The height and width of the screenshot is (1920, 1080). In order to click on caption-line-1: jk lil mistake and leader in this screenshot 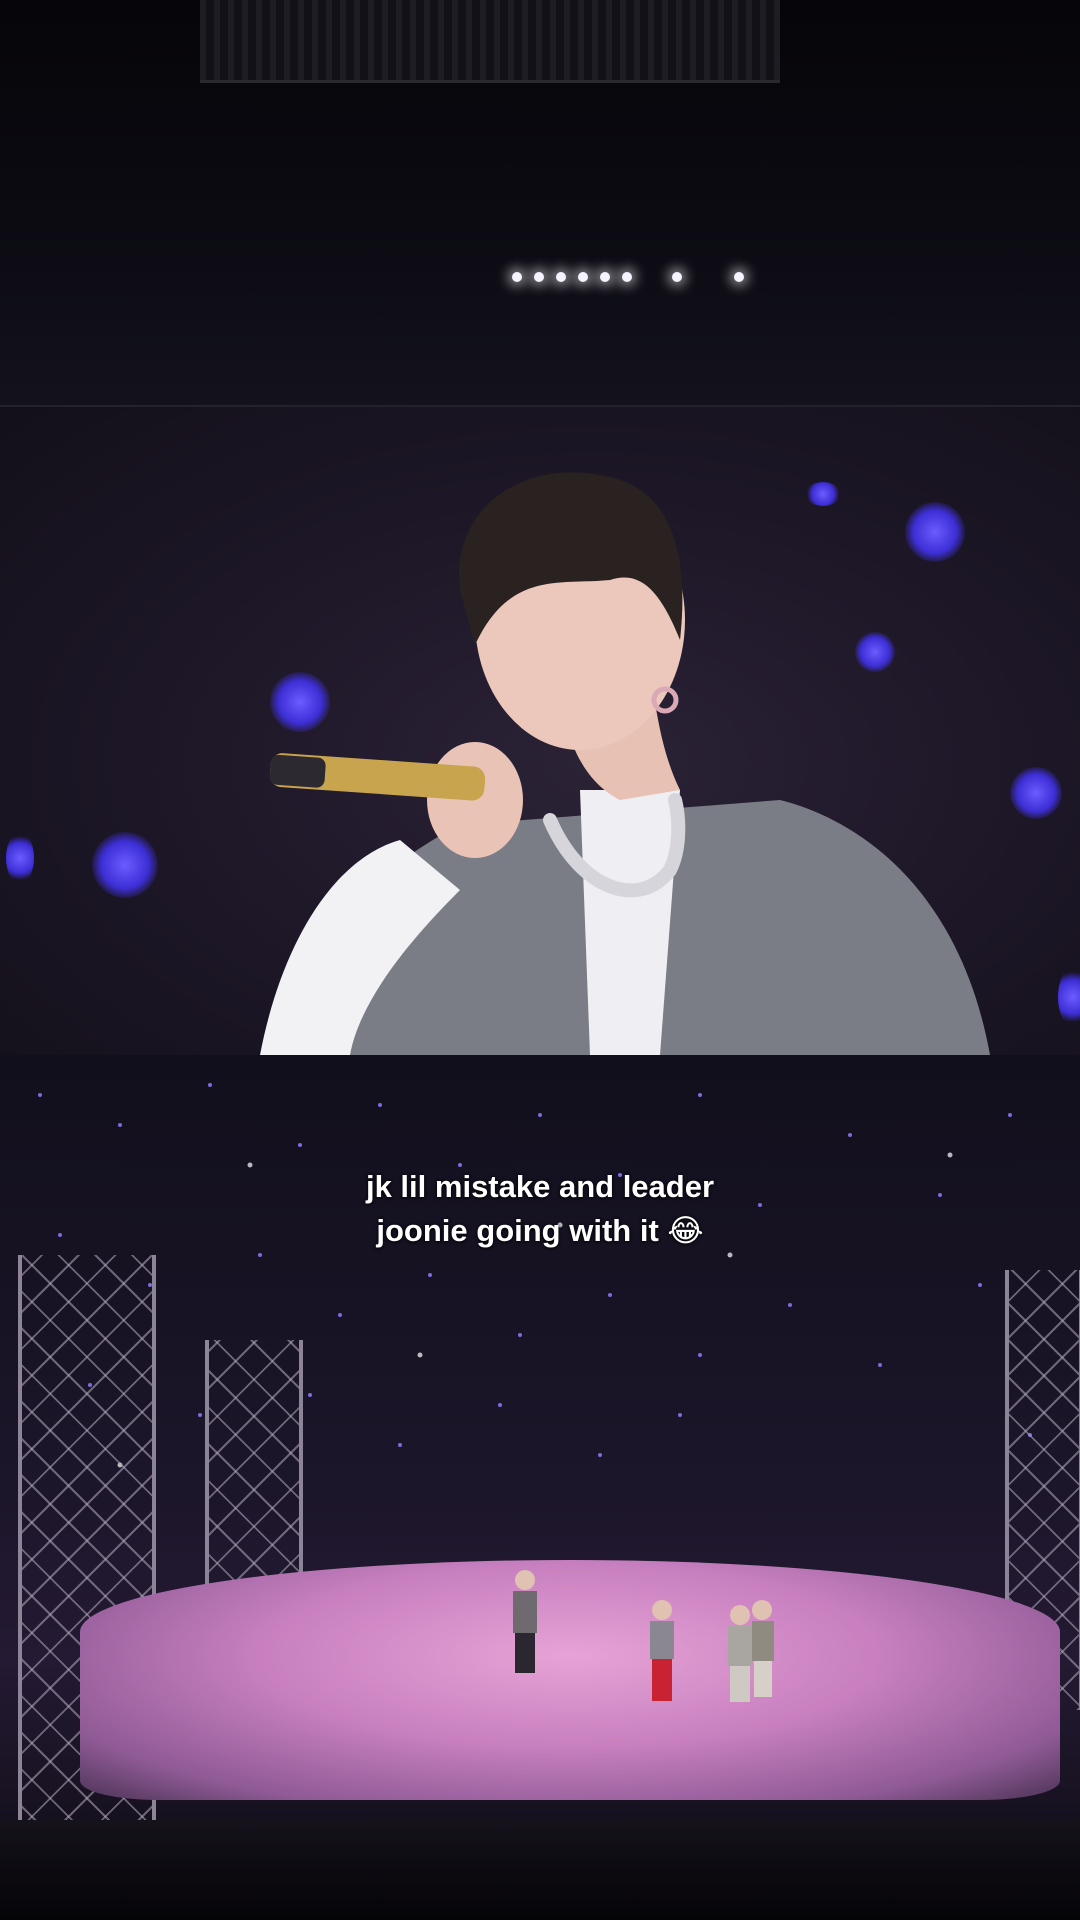, I will do `click(540, 1186)`.